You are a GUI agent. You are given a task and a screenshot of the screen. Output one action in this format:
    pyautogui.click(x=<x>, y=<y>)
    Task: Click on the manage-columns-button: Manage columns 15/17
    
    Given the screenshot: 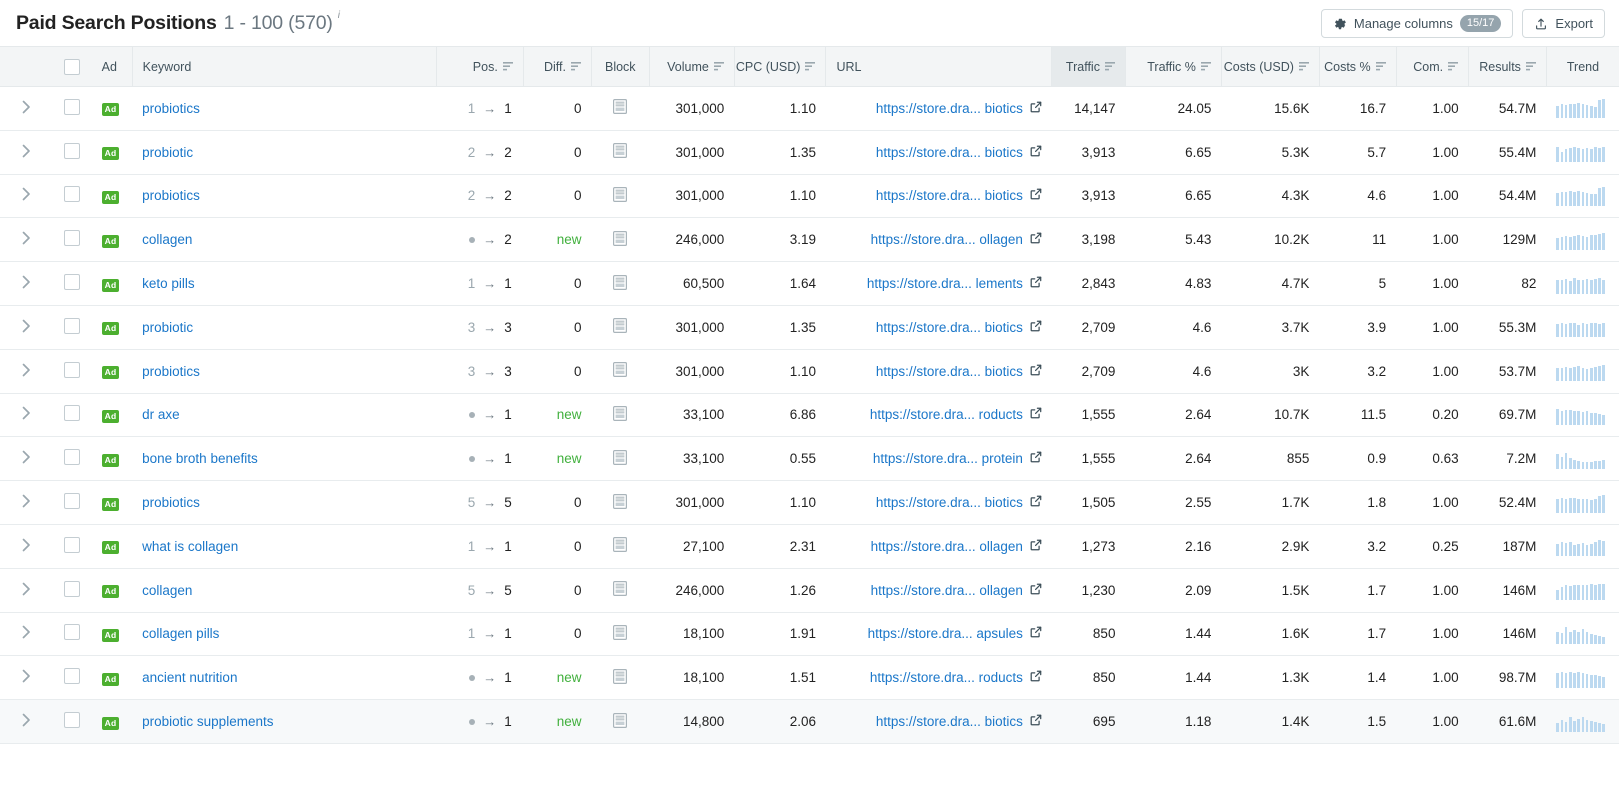 What is the action you would take?
    pyautogui.click(x=1417, y=23)
    